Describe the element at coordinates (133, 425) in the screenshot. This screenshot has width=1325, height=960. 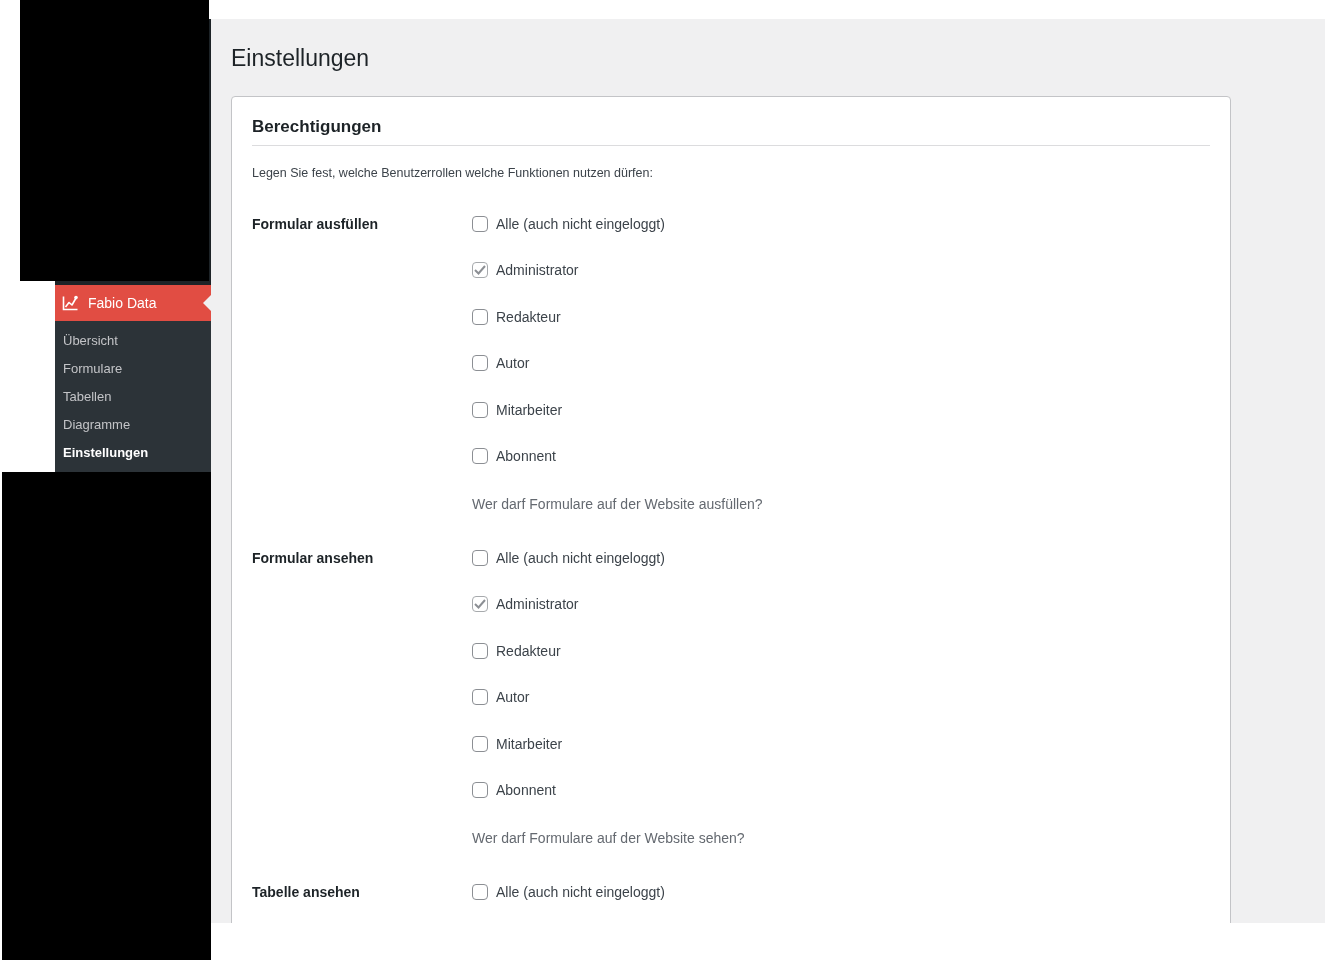
I see `submenu-link: Diagramme` at that location.